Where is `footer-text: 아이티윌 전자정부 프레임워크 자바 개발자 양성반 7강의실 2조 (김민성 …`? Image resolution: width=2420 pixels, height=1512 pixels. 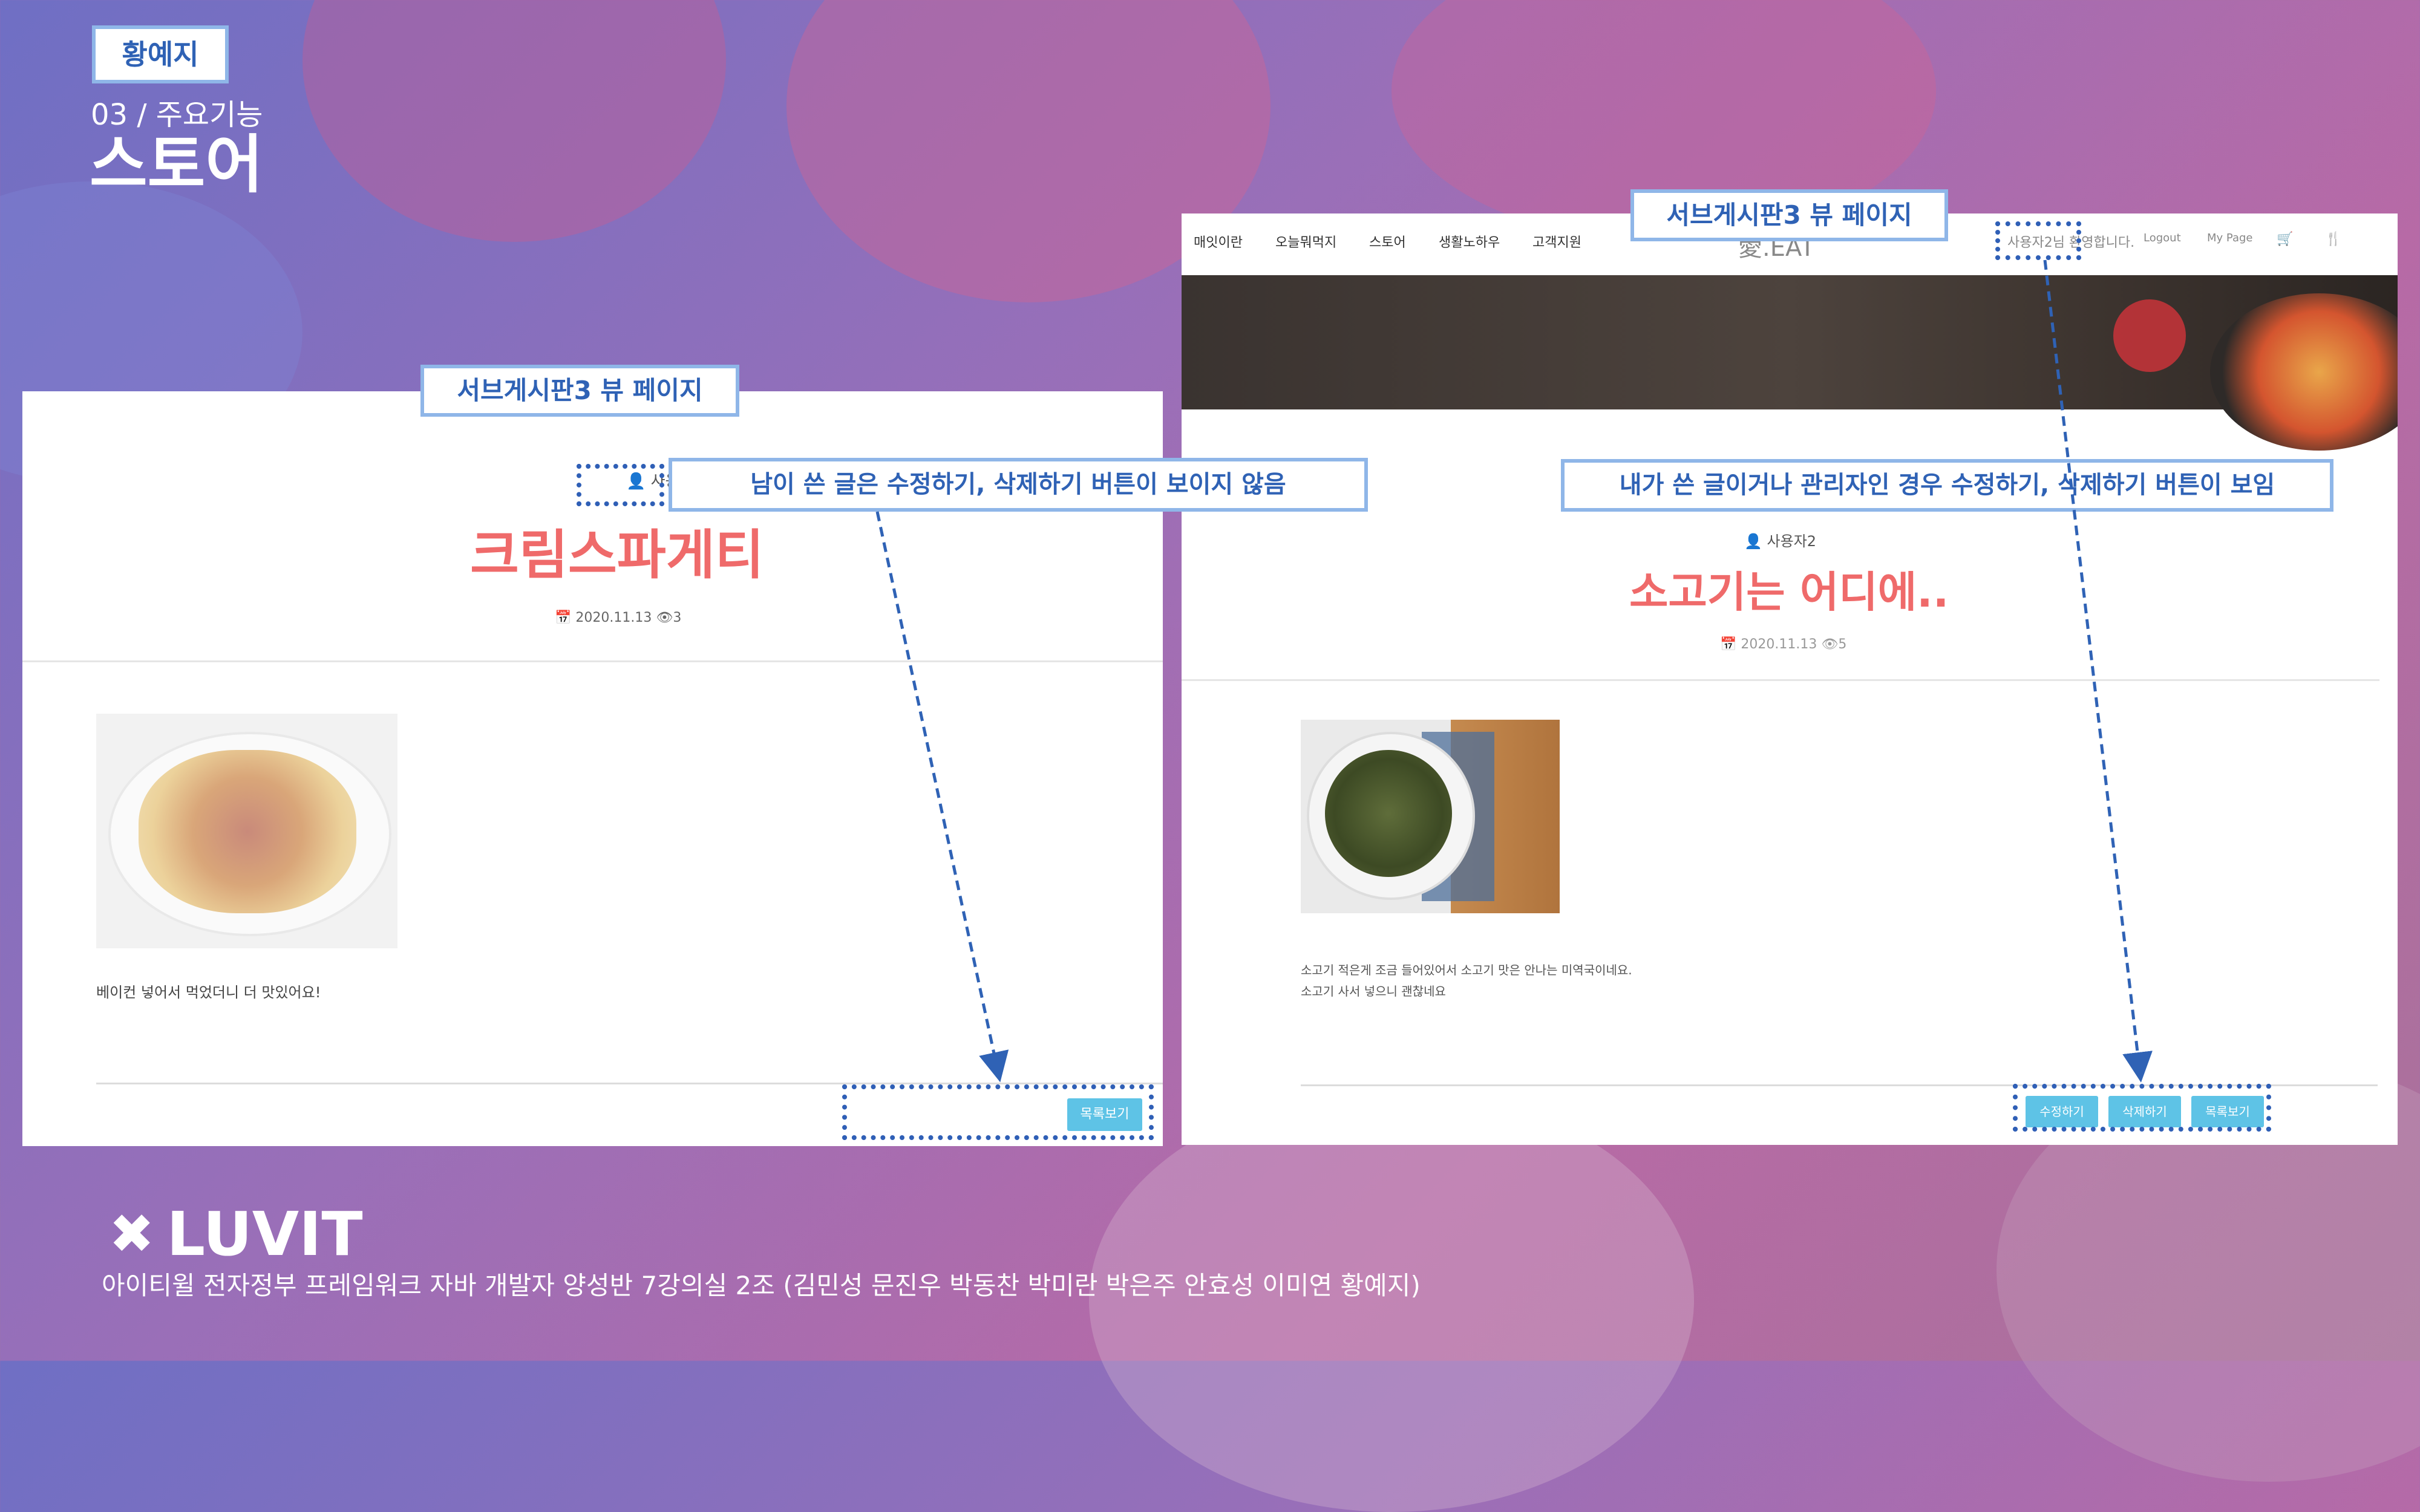
footer-text: 아이티윌 전자정부 프레임워크 자바 개발자 양성반 7강의실 2조 (김민성 … is located at coordinates (761, 1285).